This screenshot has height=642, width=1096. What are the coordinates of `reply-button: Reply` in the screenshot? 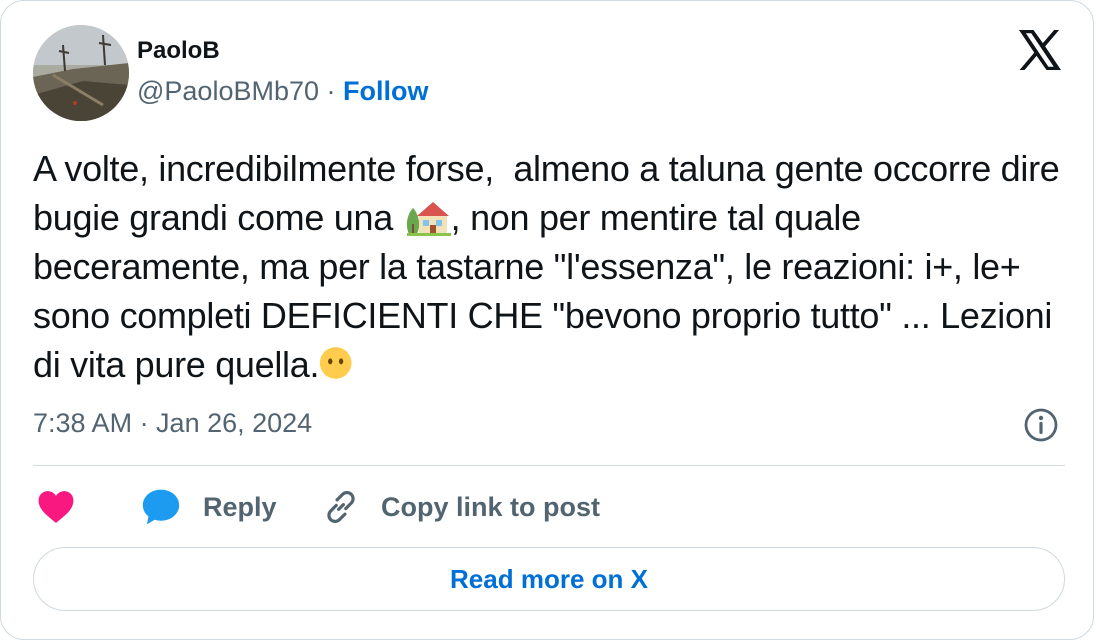 It's located at (209, 507).